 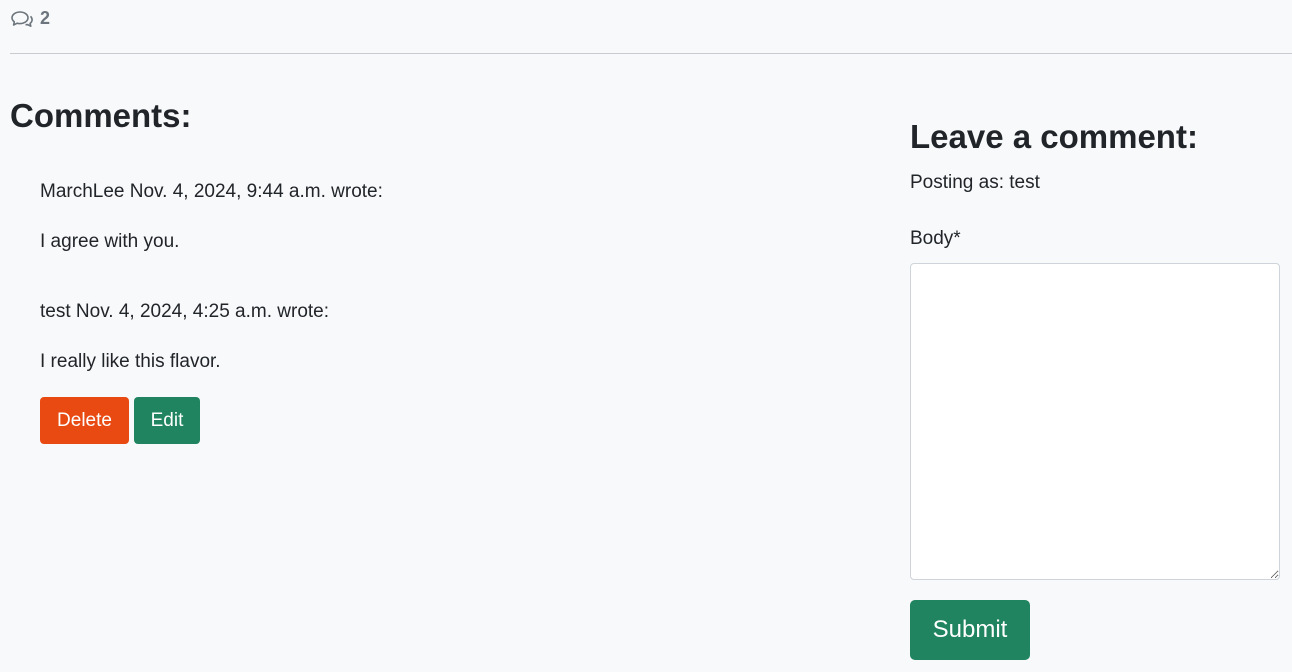 I want to click on body-field-label: Body*, so click(x=935, y=238).